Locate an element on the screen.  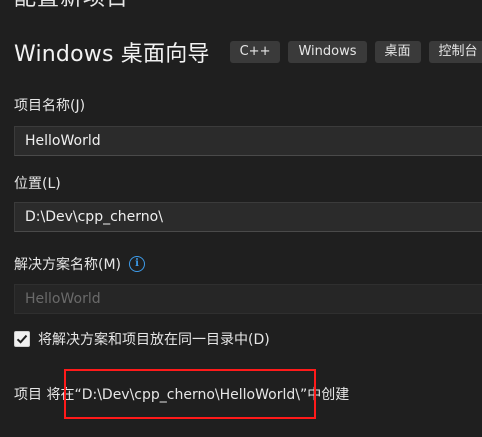
location-label: 位置(L) is located at coordinates (37, 183).